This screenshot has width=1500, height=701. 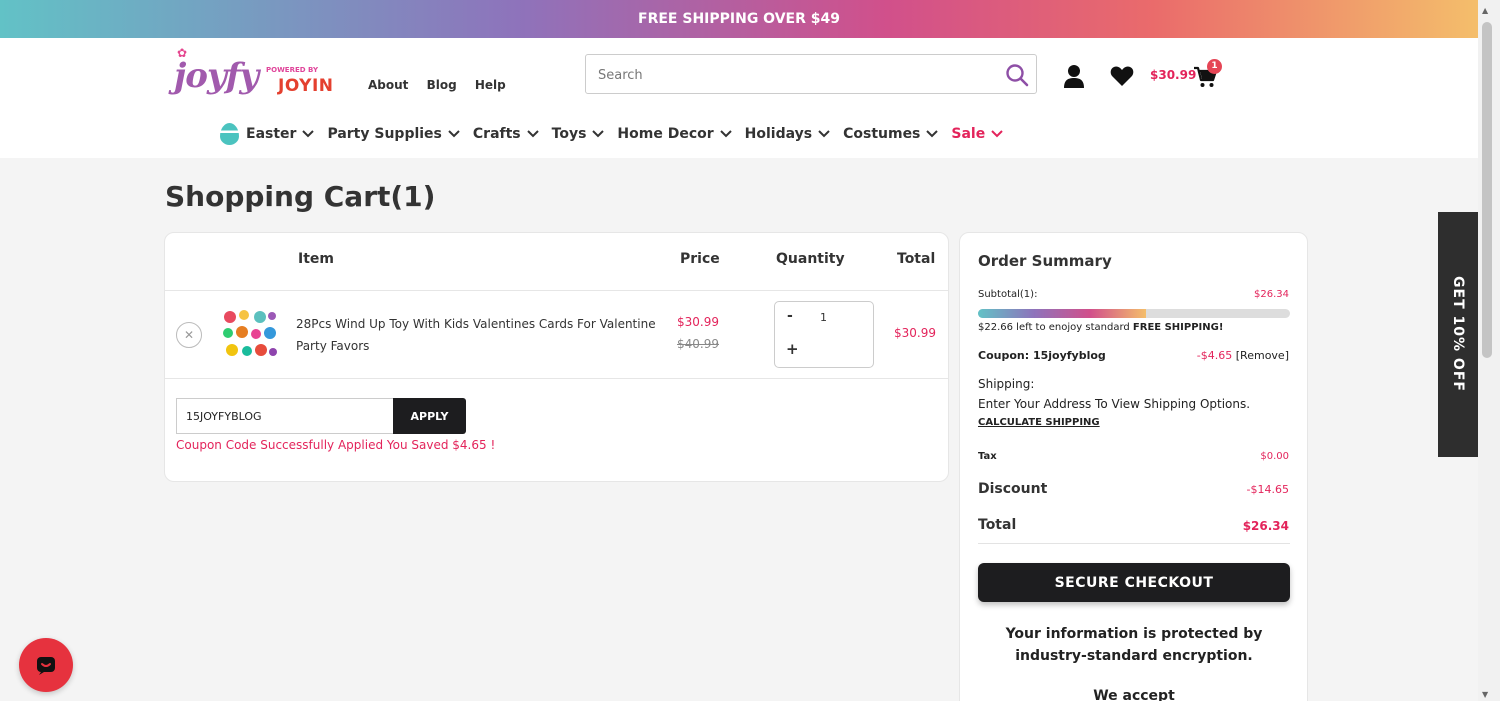 I want to click on nav-item-party-supplies: Party Supplies, so click(x=393, y=134).